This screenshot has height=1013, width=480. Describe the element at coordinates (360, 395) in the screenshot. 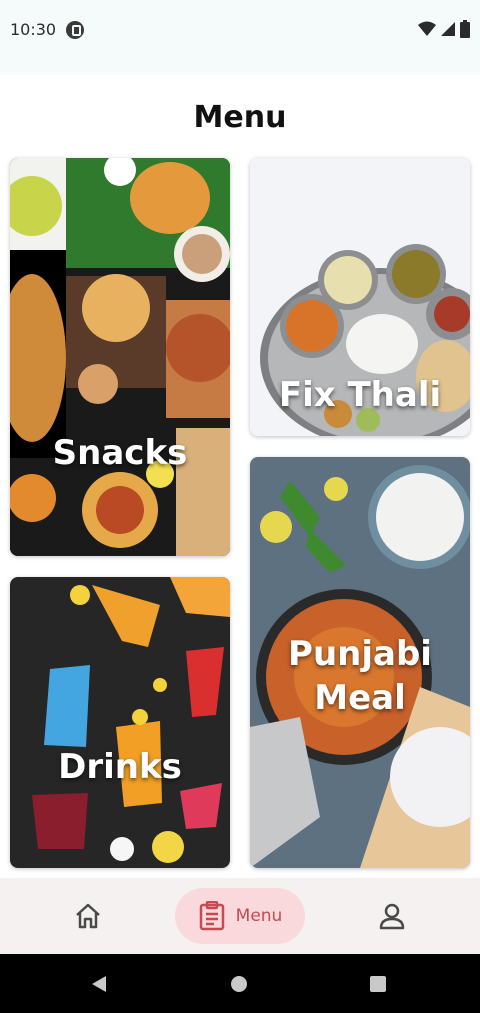

I see `fix-thali-label: Fix Thali` at that location.